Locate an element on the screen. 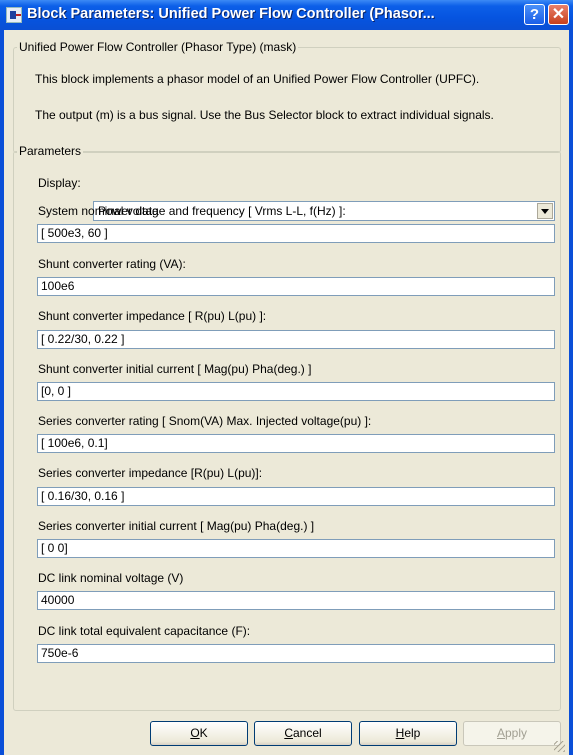 Image resolution: width=573 pixels, height=755 pixels. help-button: Help is located at coordinates (408, 733).